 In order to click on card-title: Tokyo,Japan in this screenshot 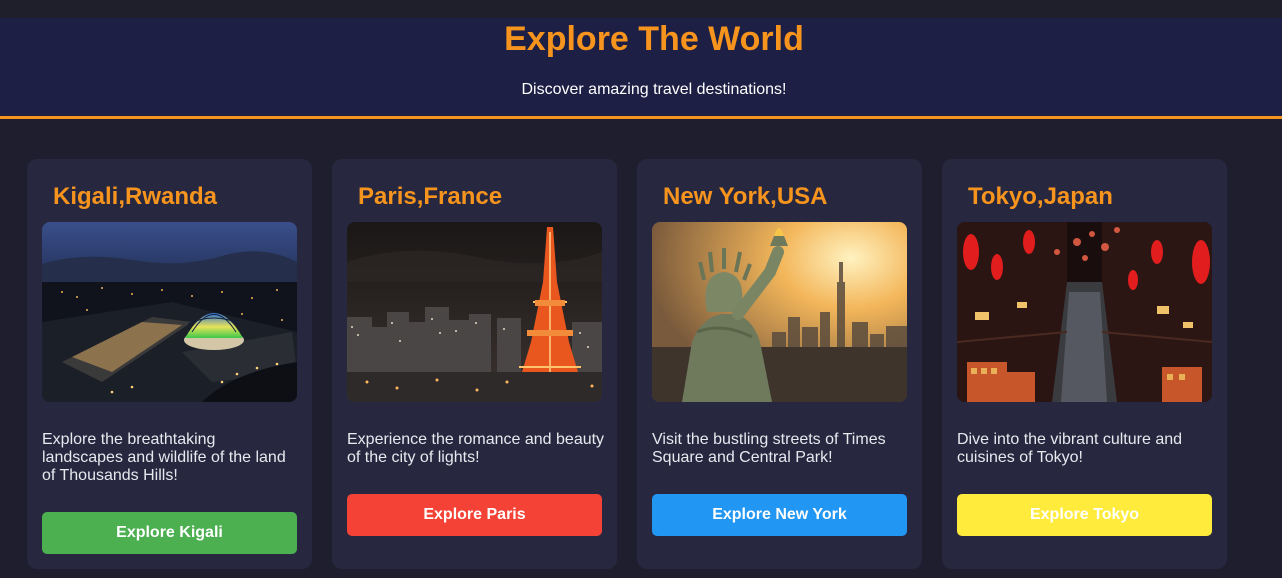, I will do `click(1040, 196)`.